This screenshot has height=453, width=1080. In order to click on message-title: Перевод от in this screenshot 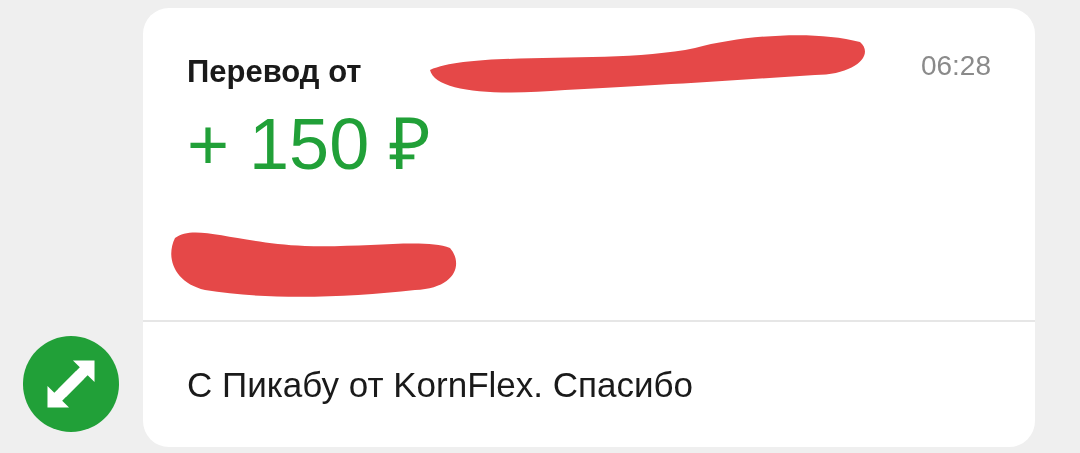, I will do `click(274, 72)`.